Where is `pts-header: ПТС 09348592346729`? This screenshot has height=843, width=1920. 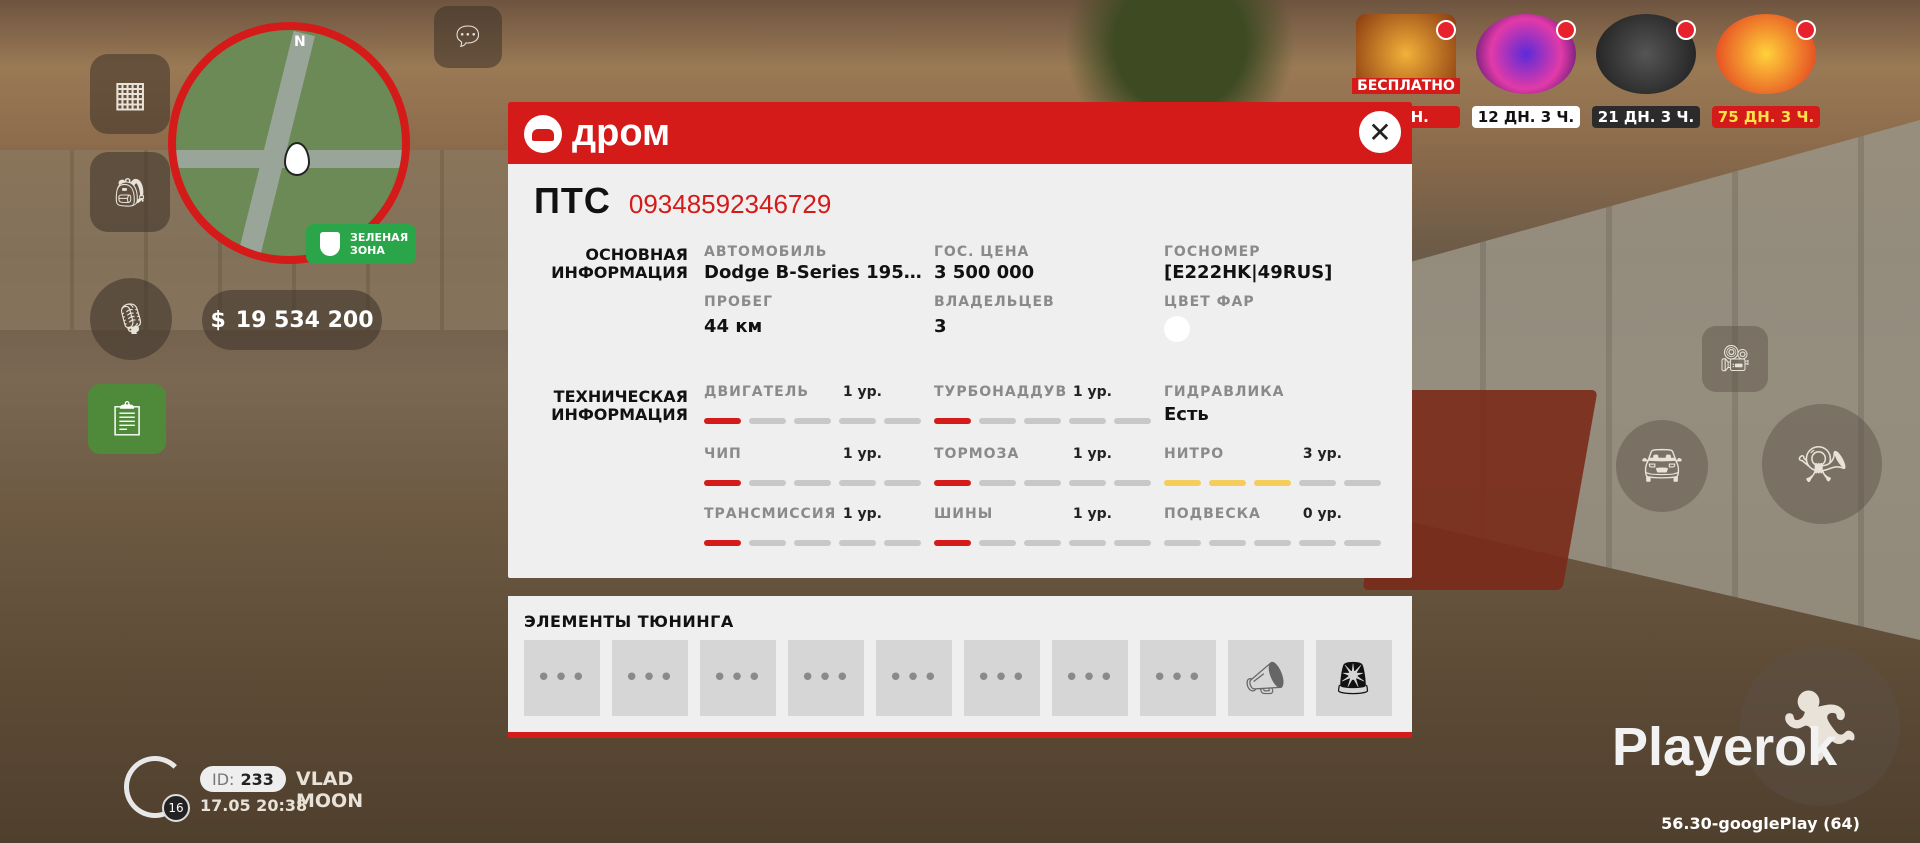 pts-header: ПТС 09348592346729 is located at coordinates (682, 201).